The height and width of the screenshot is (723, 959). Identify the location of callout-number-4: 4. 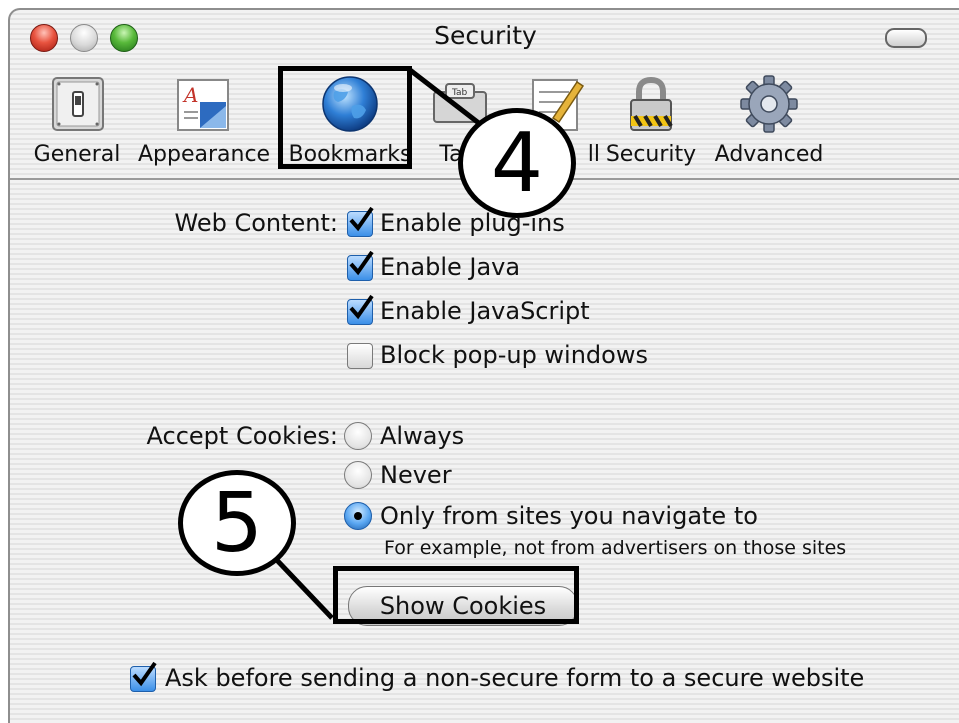
(517, 163).